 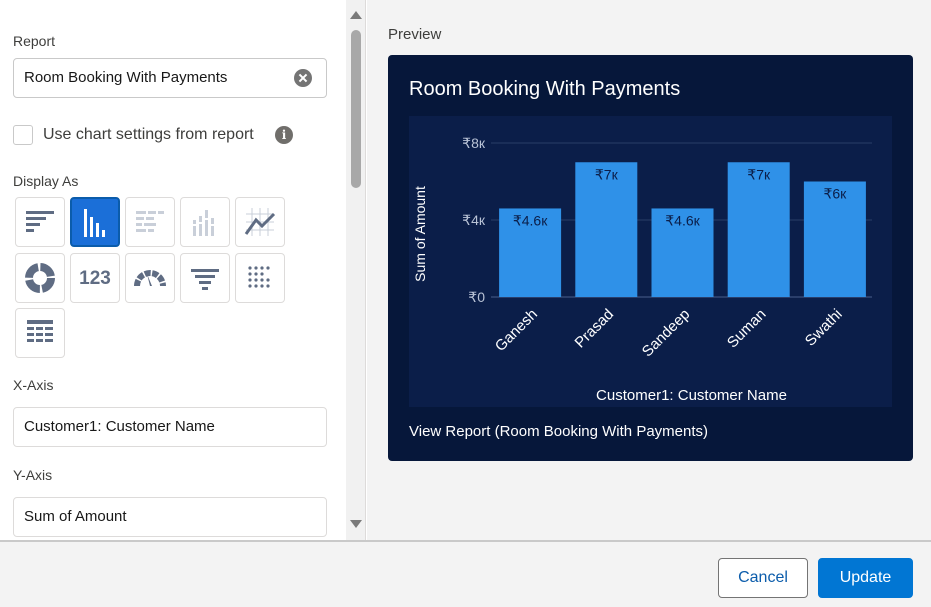 I want to click on horizontal-bar-icon, so click(x=40, y=221).